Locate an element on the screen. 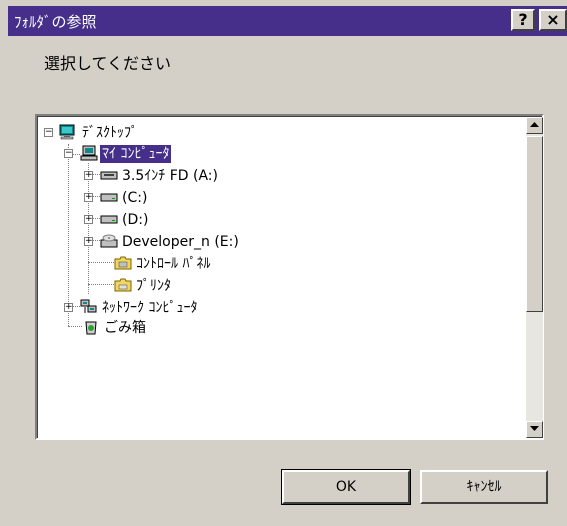  control-panel-folder-icon is located at coordinates (123, 263).